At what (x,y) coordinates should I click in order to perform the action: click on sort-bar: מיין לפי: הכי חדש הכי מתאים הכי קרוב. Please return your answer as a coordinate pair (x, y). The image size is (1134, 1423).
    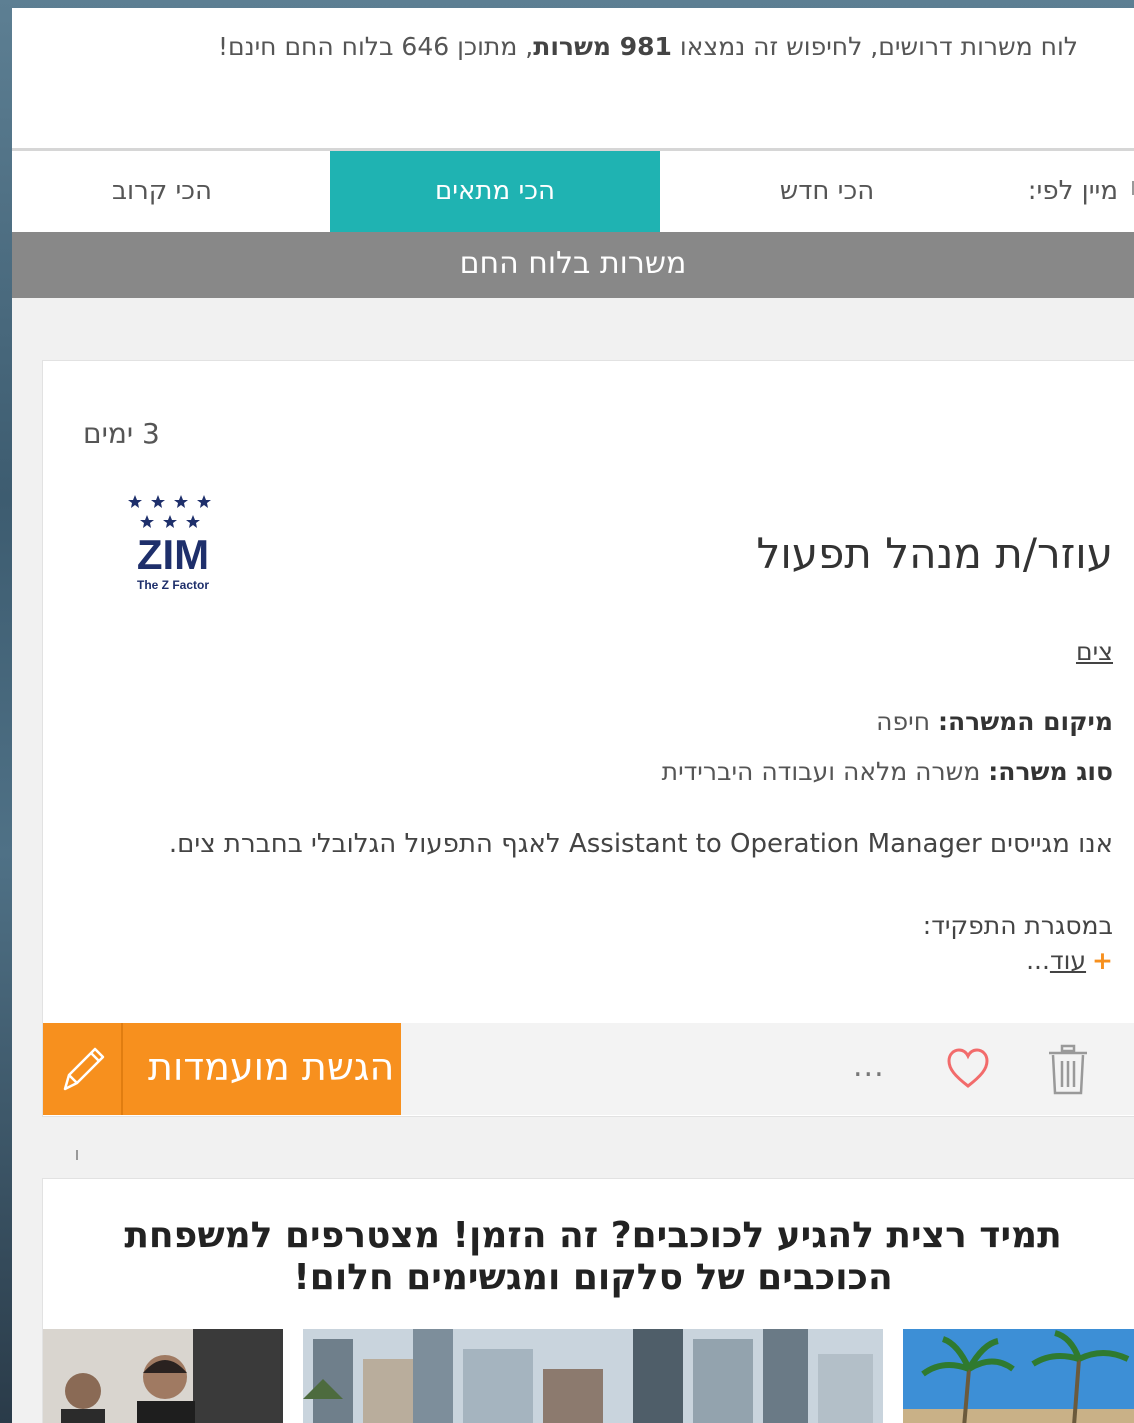
    Looking at the image, I should click on (573, 191).